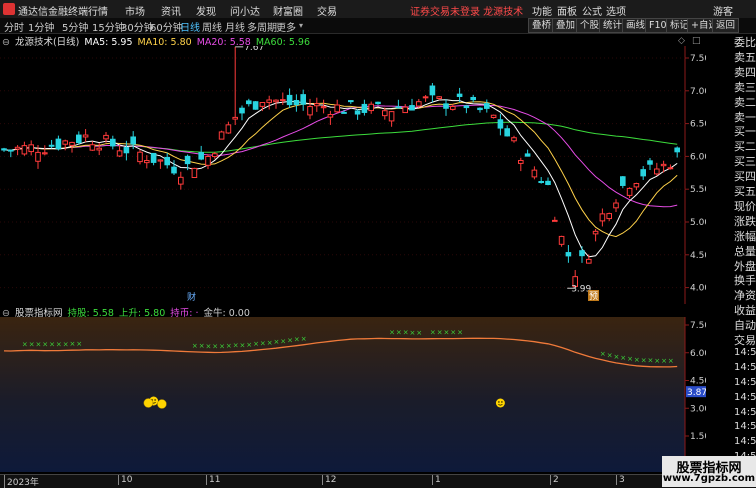  Describe the element at coordinates (698, 190) in the screenshot. I see `price-tick-label: 5.50` at that location.